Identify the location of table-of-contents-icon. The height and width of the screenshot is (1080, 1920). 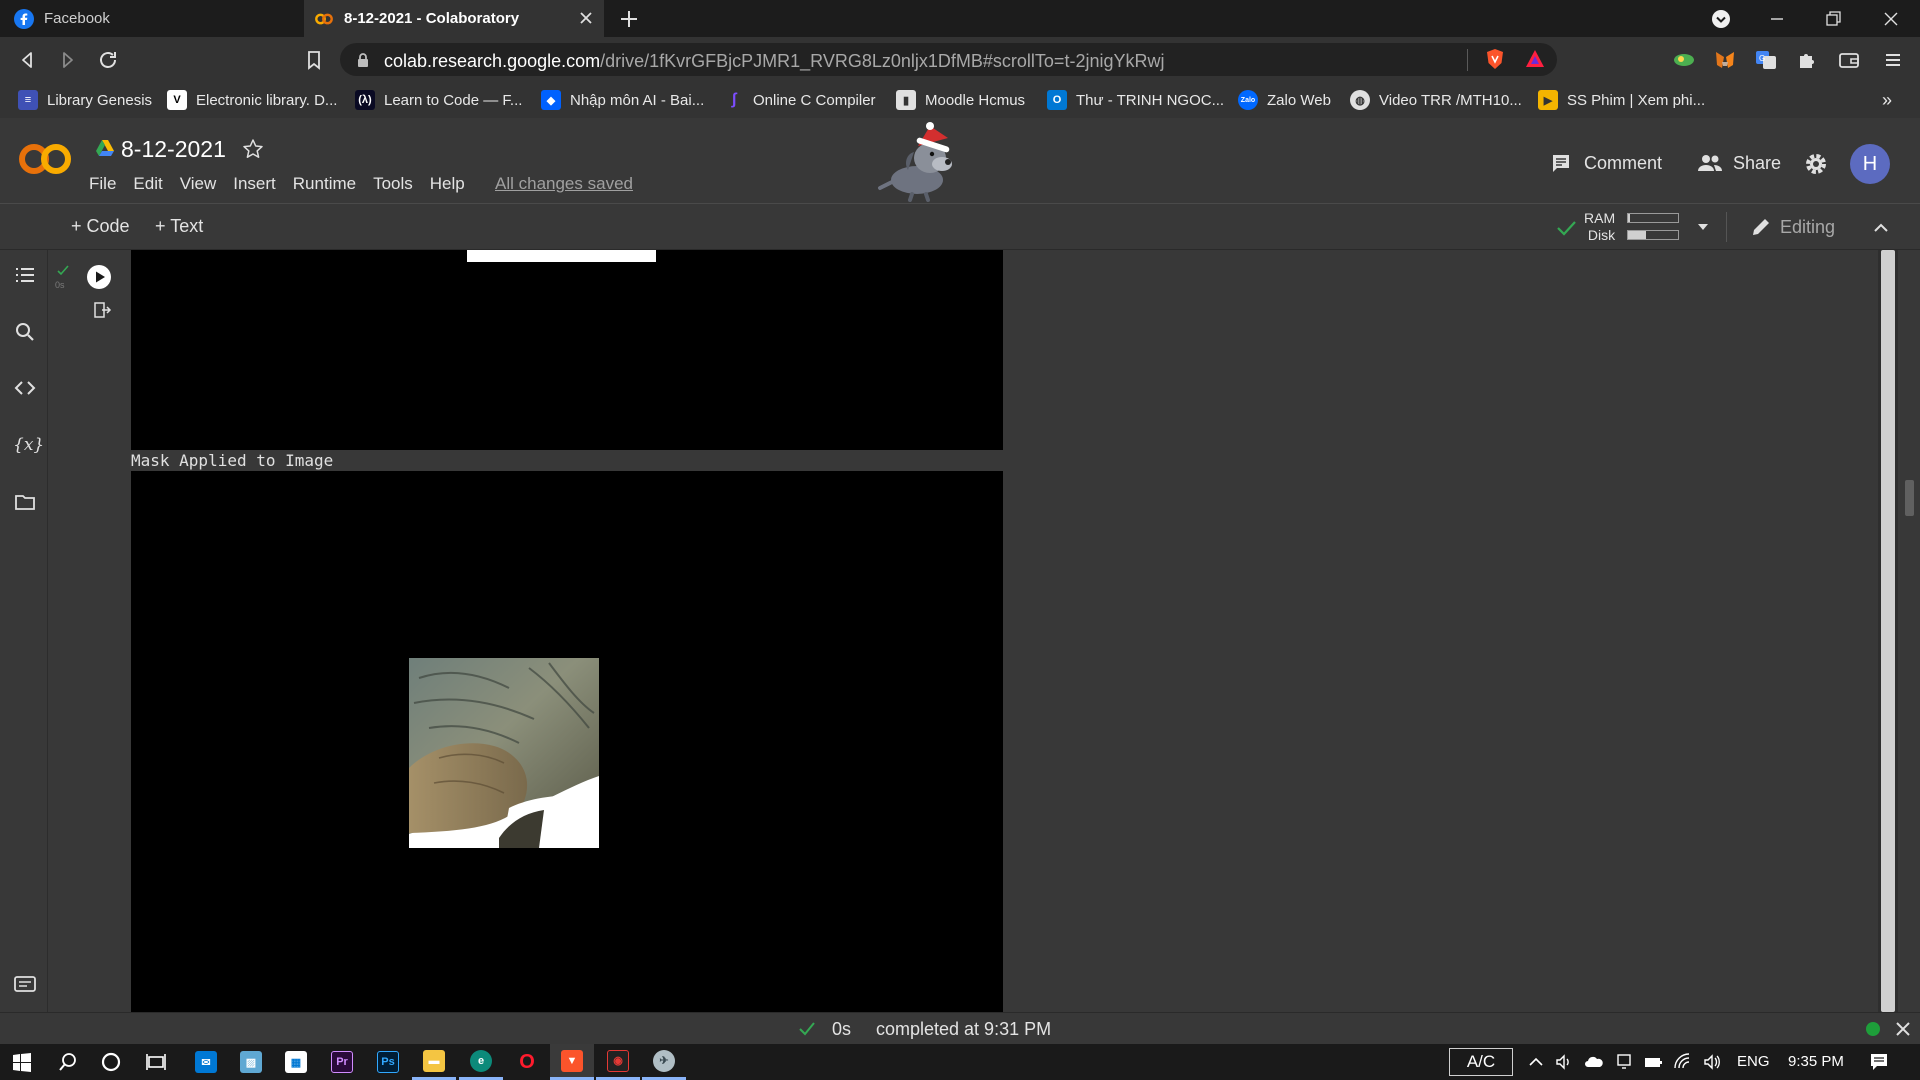
(25, 275).